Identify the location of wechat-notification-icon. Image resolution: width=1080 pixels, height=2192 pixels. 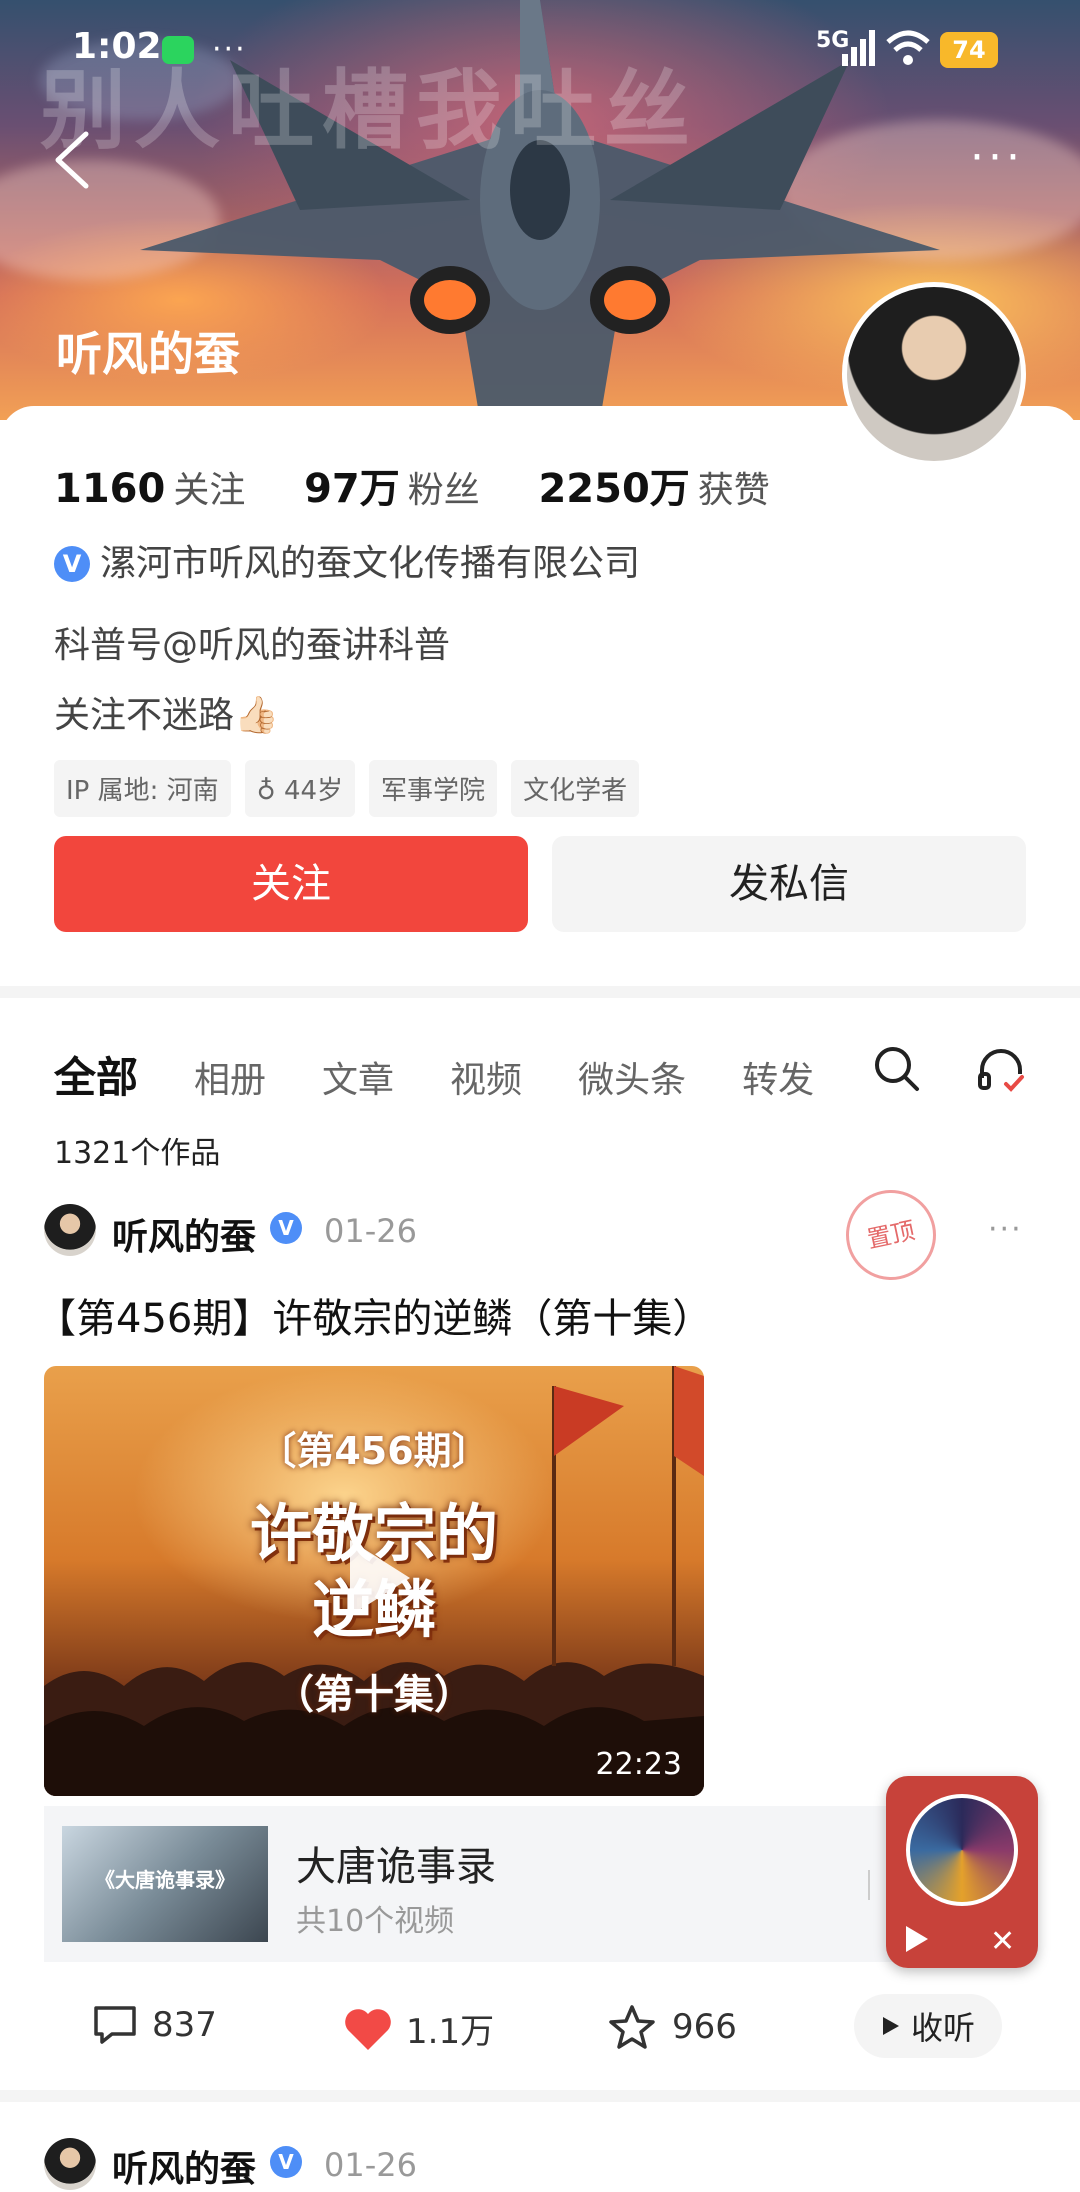
(178, 50).